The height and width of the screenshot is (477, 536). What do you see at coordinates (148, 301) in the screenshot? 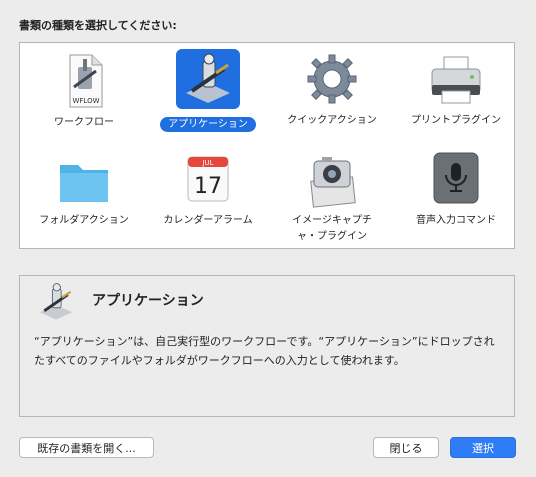
I see `description-title: アプリケーション` at bounding box center [148, 301].